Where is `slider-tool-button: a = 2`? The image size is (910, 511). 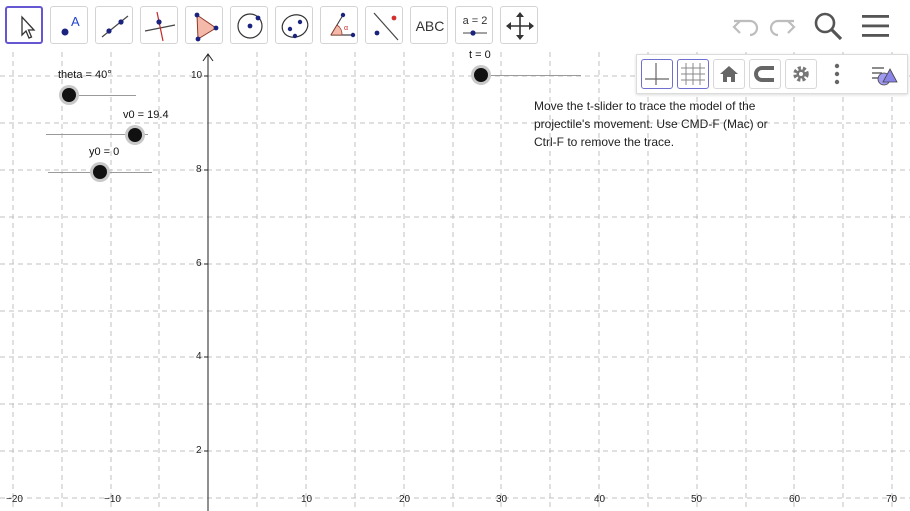 slider-tool-button: a = 2 is located at coordinates (474, 25).